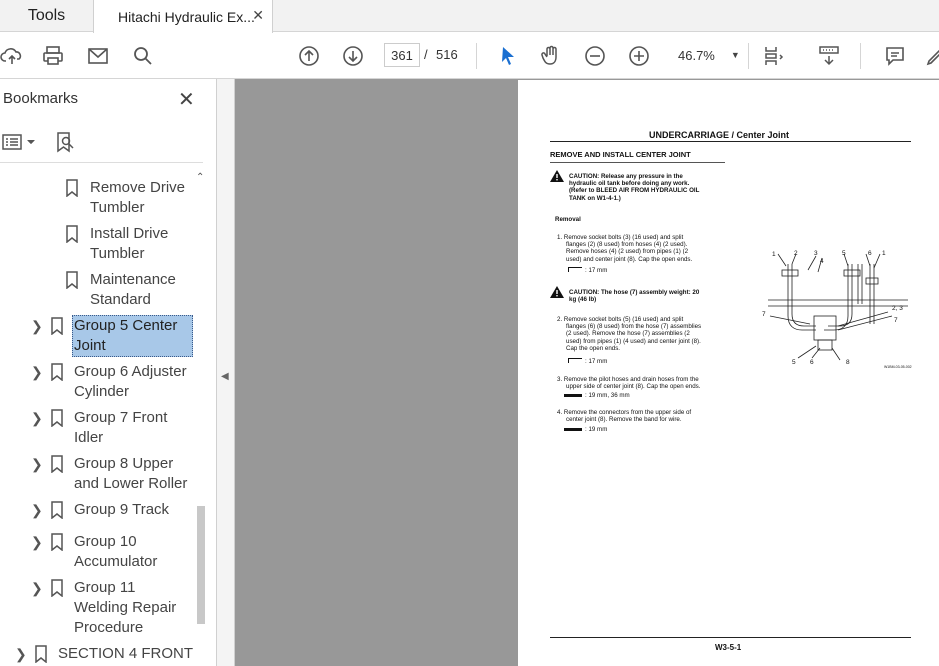 The image size is (939, 666). I want to click on warning-icon, so click(557, 176).